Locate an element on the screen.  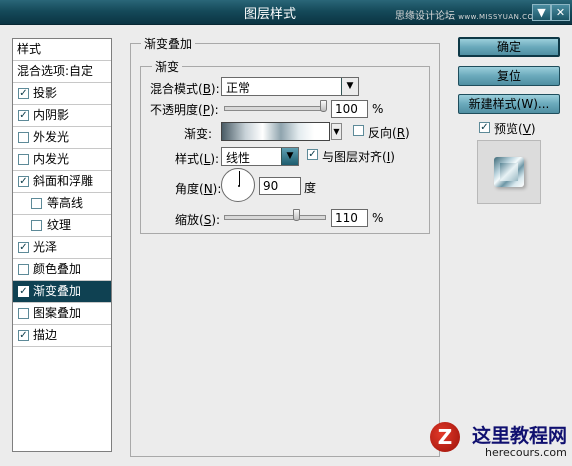
blend-mode-select: 正常 ▼ is located at coordinates (290, 86).